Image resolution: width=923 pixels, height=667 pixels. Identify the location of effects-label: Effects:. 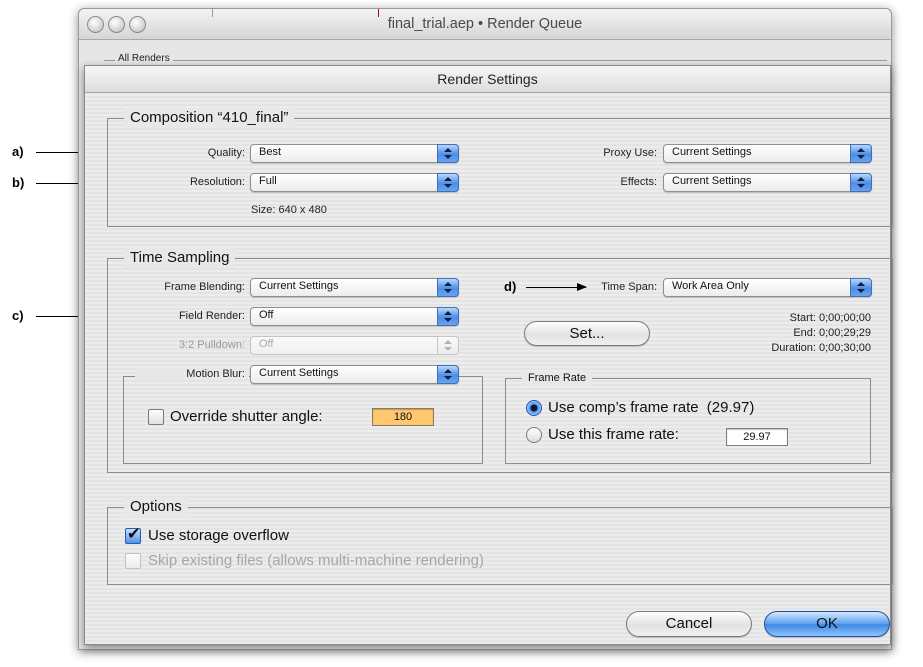
(638, 182).